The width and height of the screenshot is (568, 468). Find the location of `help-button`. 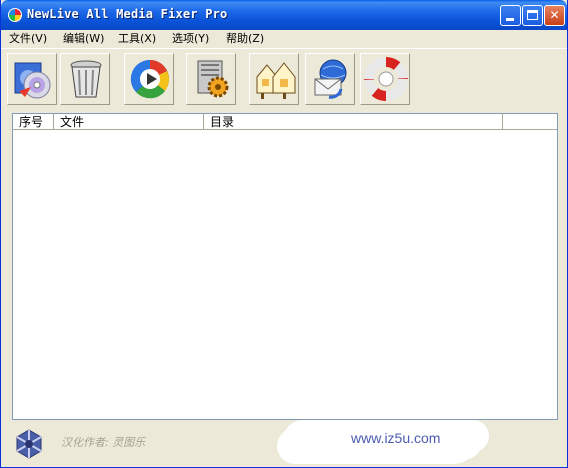

help-button is located at coordinates (385, 79).